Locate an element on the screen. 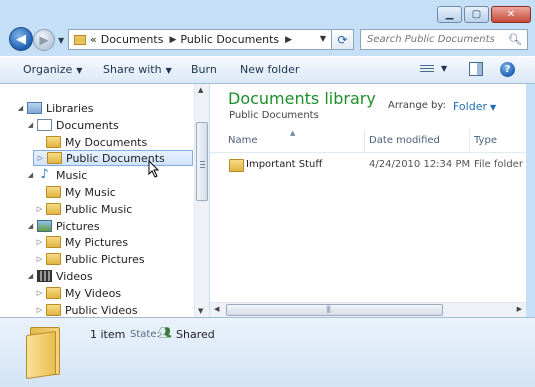 Image resolution: width=535 pixels, height=387 pixels. library-title: Documents library is located at coordinates (302, 98).